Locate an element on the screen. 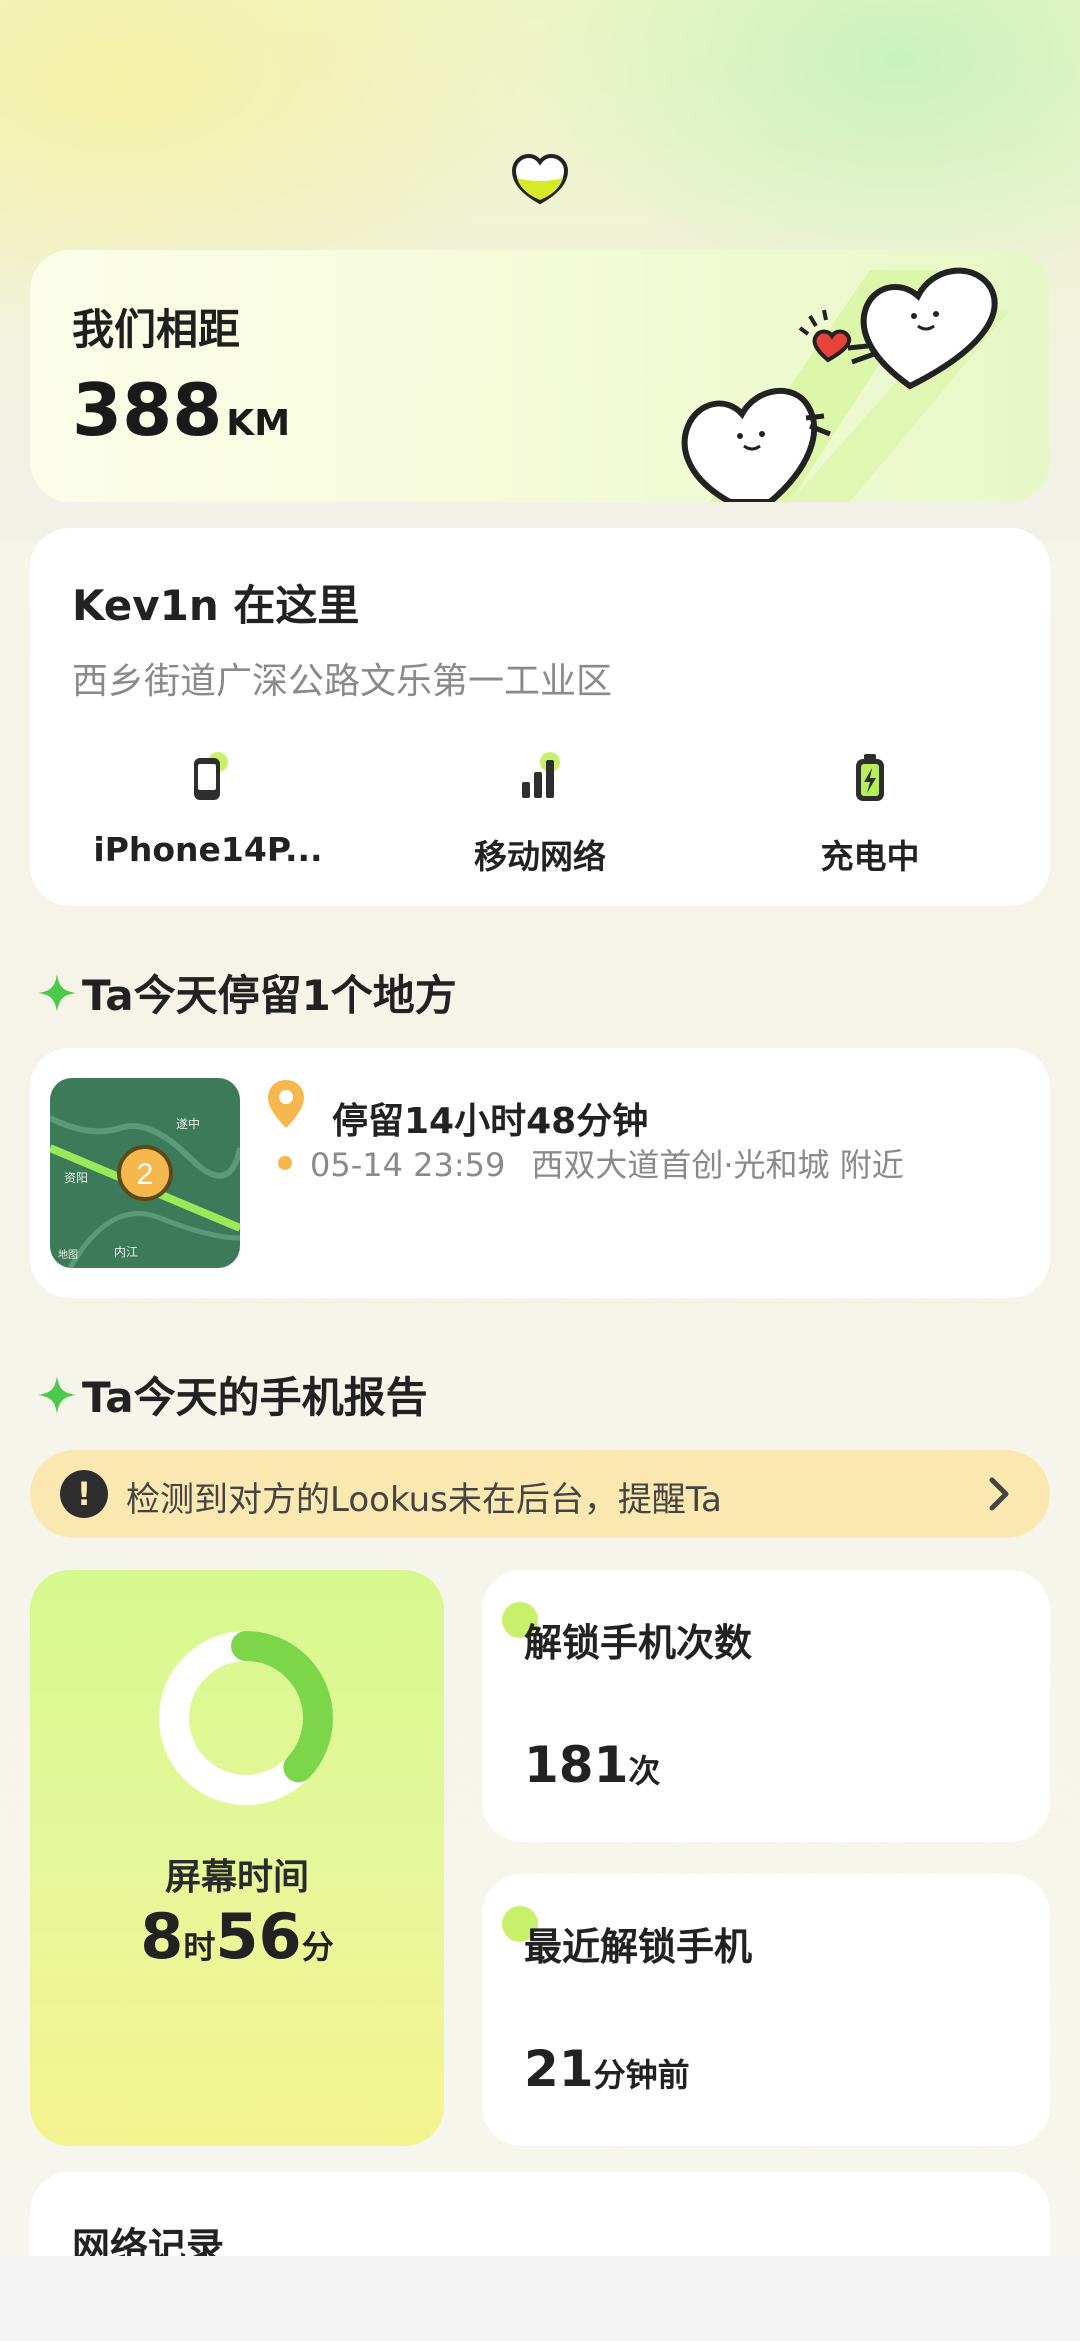  distance-title: 我们相距 is located at coordinates (156, 329).